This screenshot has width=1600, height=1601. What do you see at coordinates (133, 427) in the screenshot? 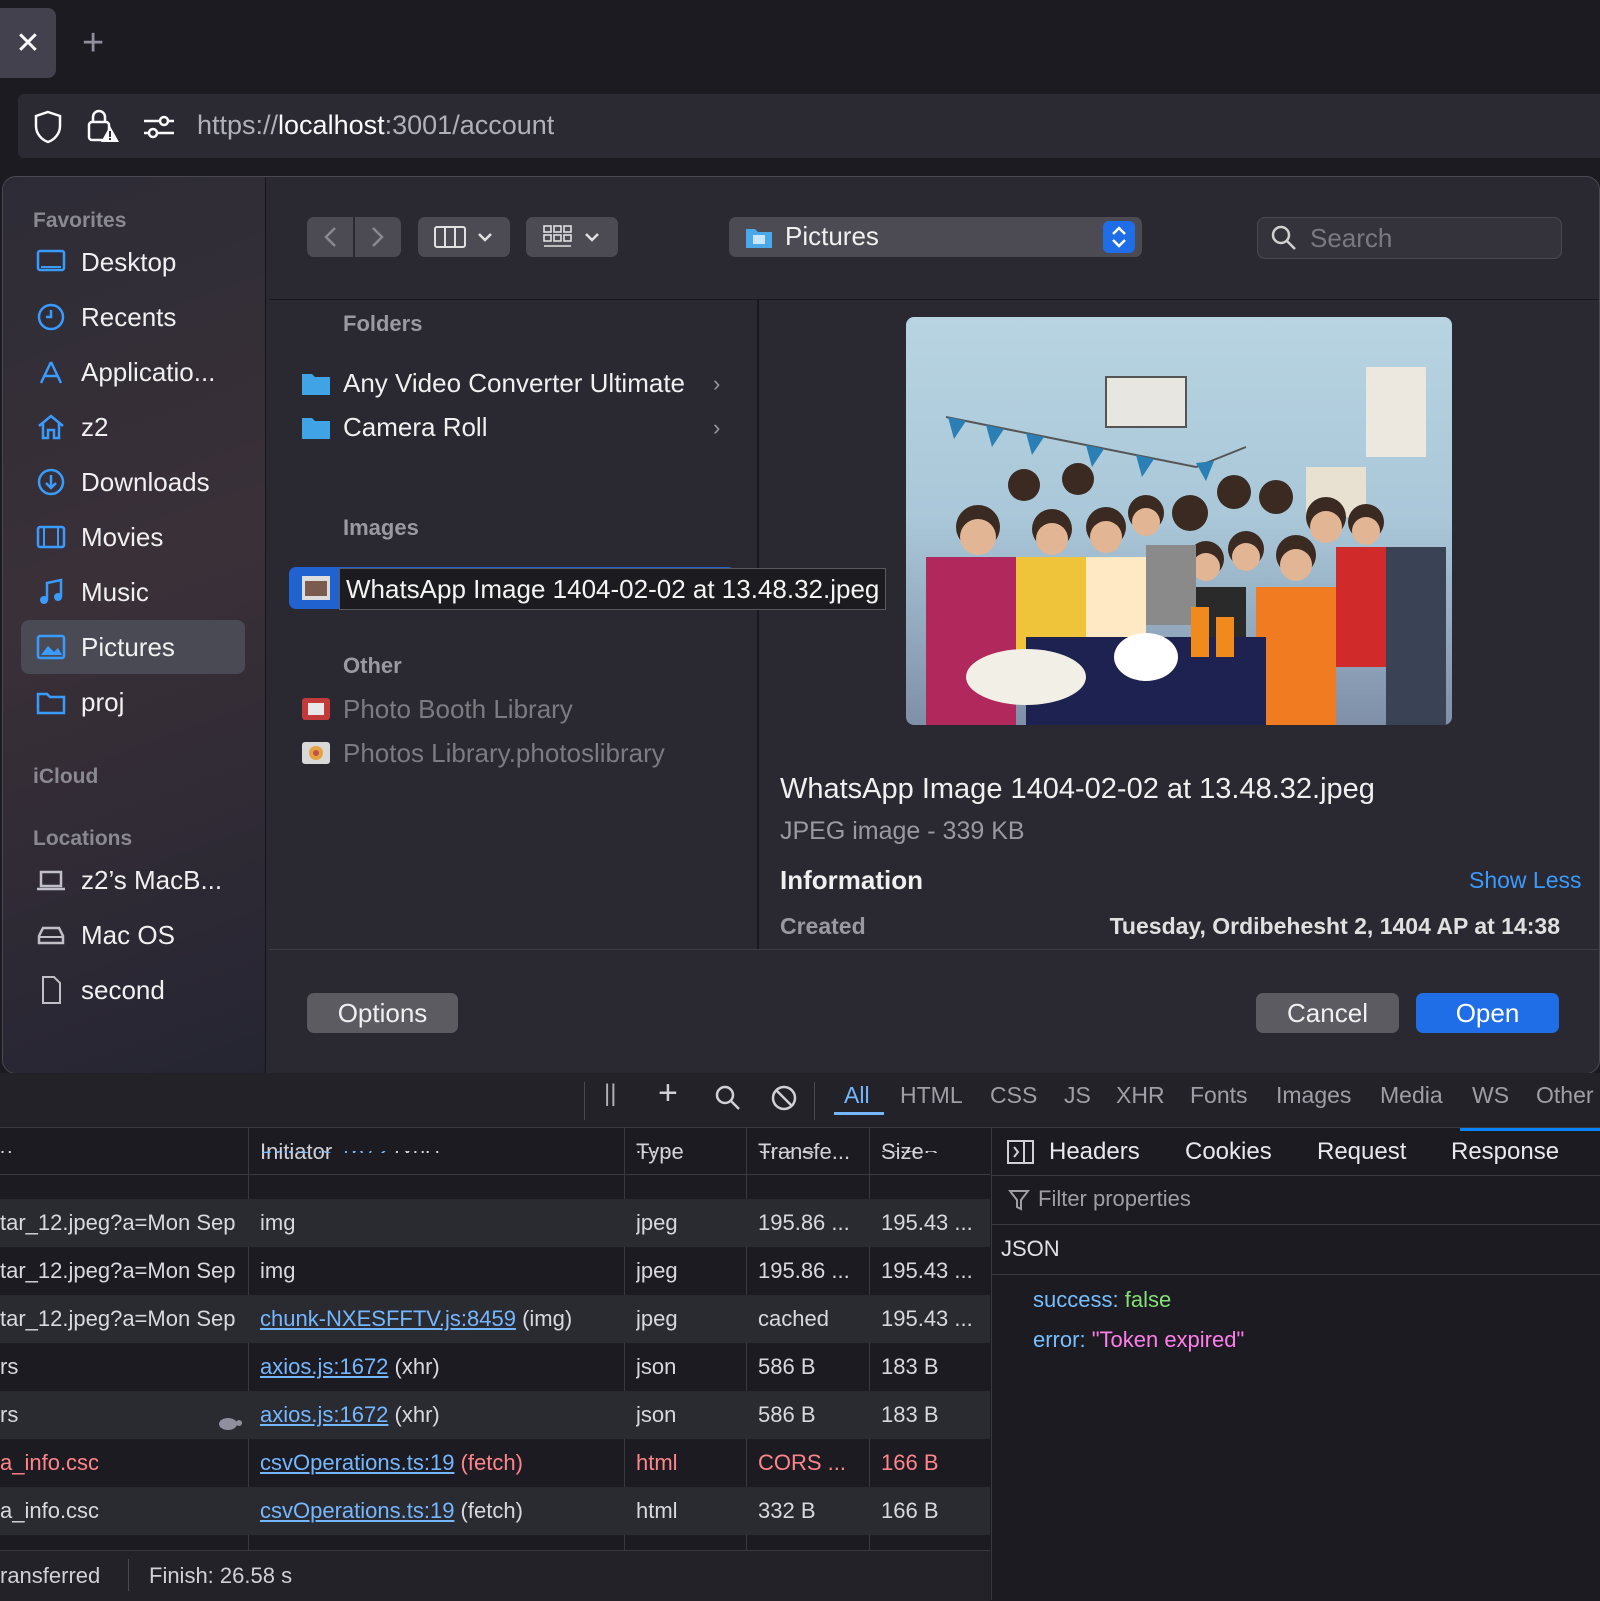
I see `sidebar-item-z2: z2` at bounding box center [133, 427].